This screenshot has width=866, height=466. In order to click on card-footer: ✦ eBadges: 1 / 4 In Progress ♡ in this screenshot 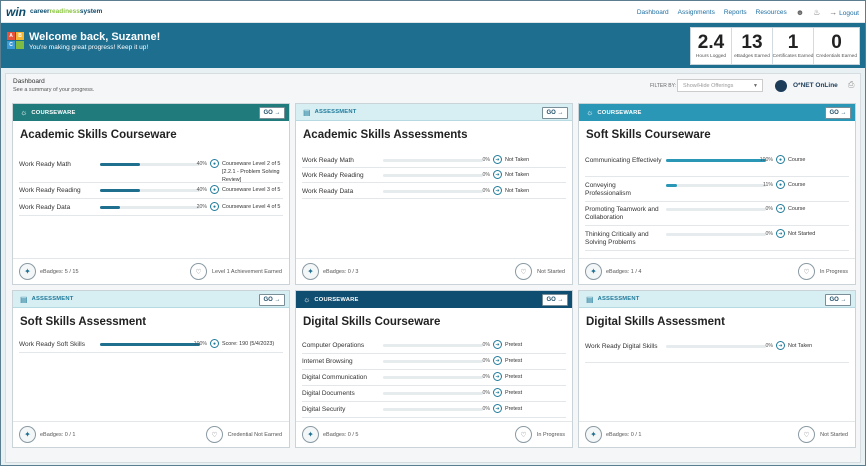, I will do `click(717, 271)`.